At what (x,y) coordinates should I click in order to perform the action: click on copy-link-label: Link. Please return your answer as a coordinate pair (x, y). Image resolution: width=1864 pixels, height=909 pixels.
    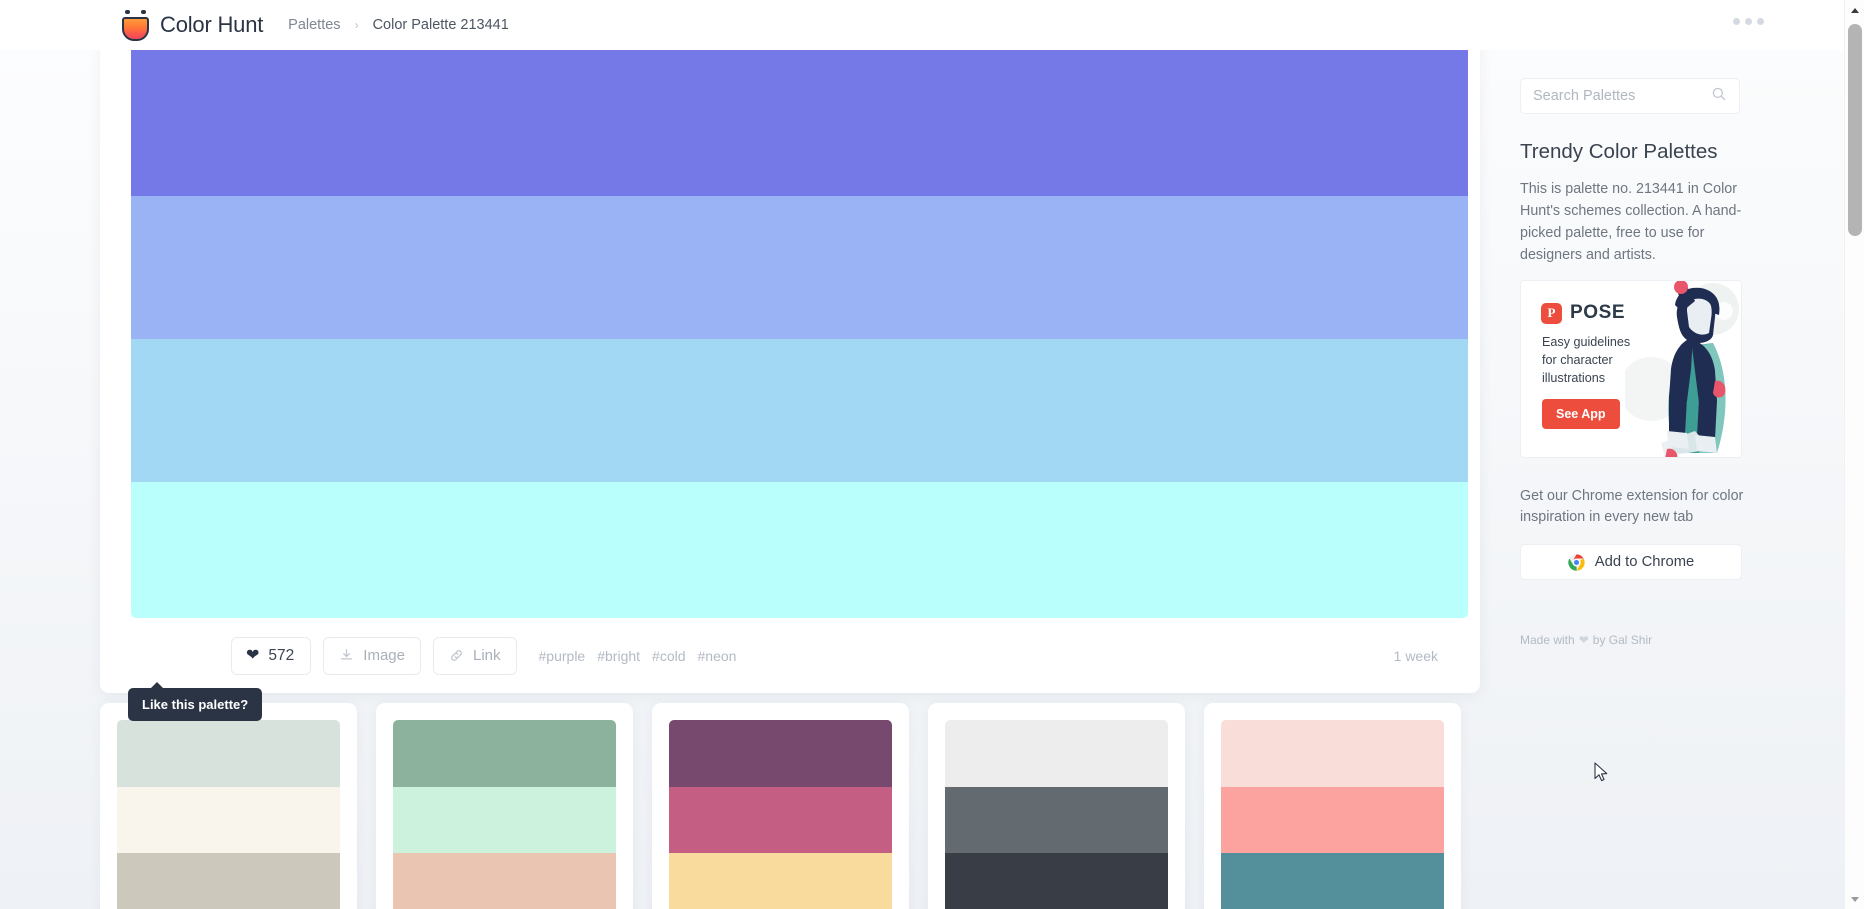
    Looking at the image, I should click on (486, 655).